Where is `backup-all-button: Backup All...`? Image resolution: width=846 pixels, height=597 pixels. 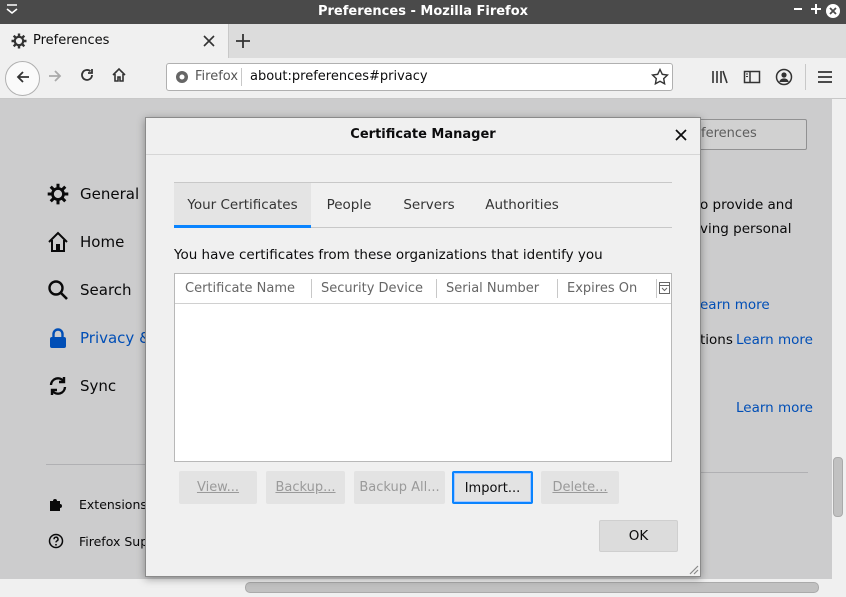
backup-all-button: Backup All... is located at coordinates (399, 487).